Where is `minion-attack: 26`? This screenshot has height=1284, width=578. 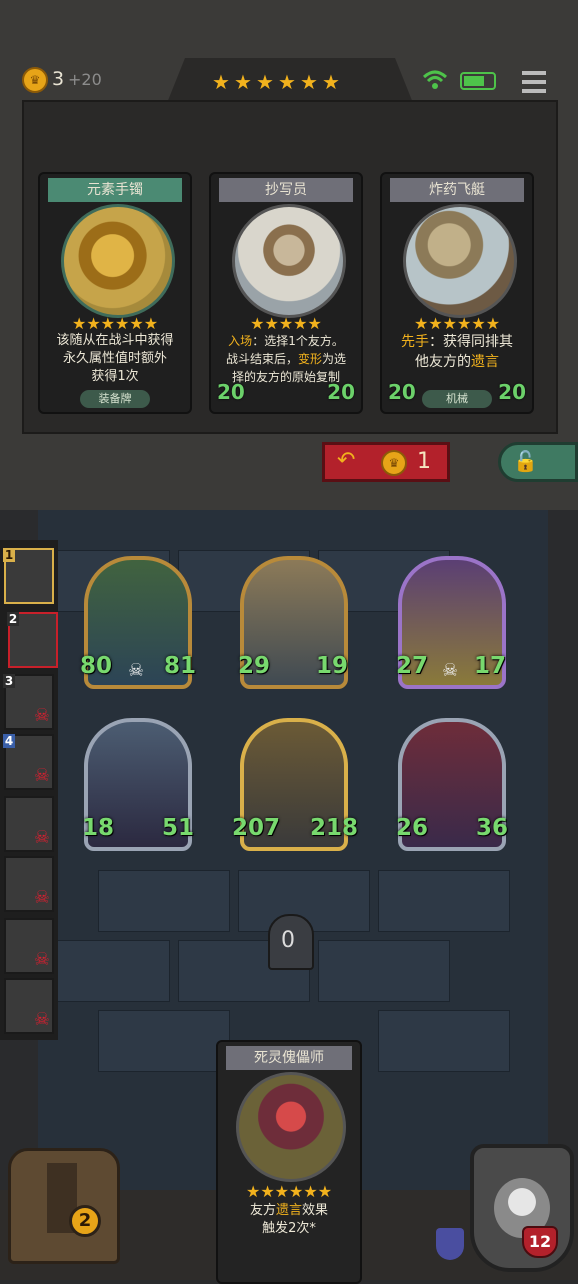 minion-attack: 26 is located at coordinates (412, 828).